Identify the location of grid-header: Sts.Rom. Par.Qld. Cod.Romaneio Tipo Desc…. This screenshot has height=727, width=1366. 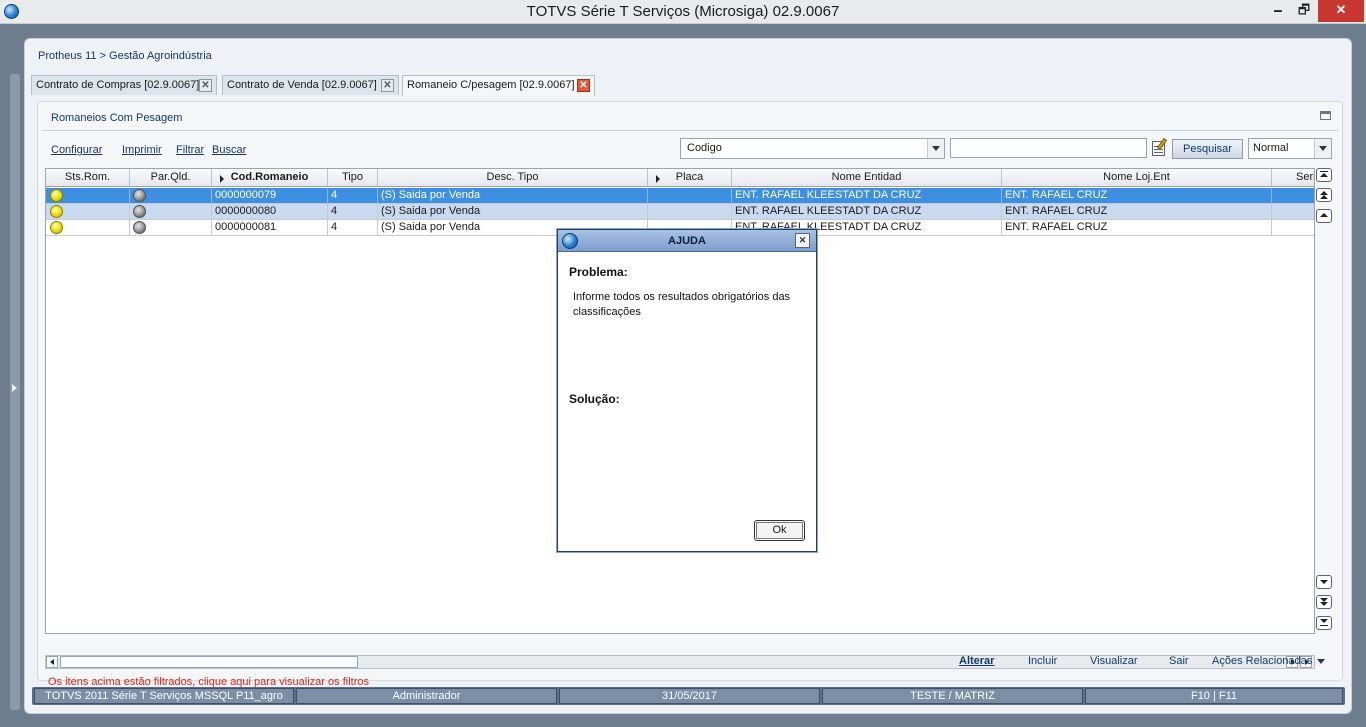
(680, 178).